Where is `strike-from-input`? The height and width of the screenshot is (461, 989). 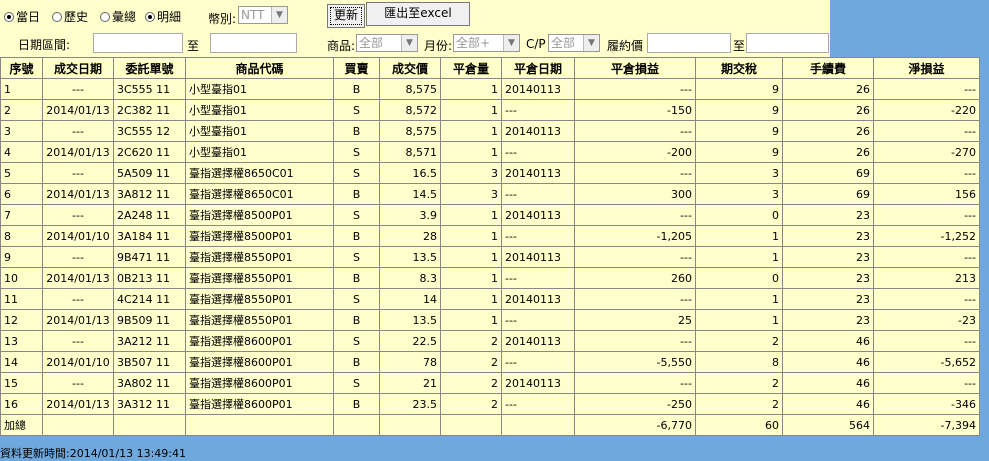
strike-from-input is located at coordinates (689, 43).